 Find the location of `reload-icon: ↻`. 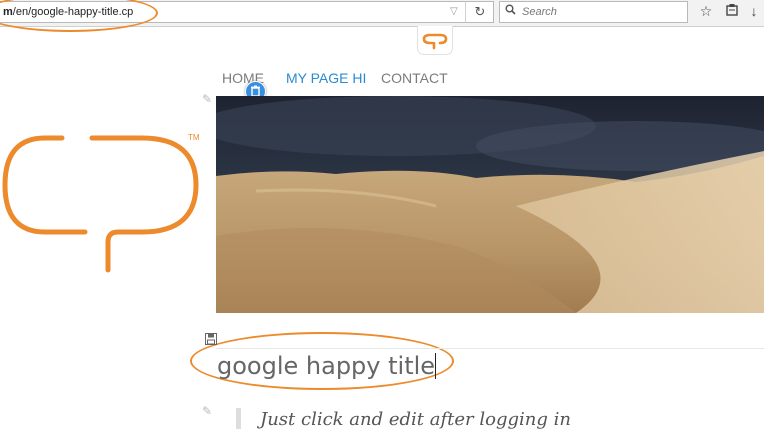

reload-icon: ↻ is located at coordinates (479, 12).